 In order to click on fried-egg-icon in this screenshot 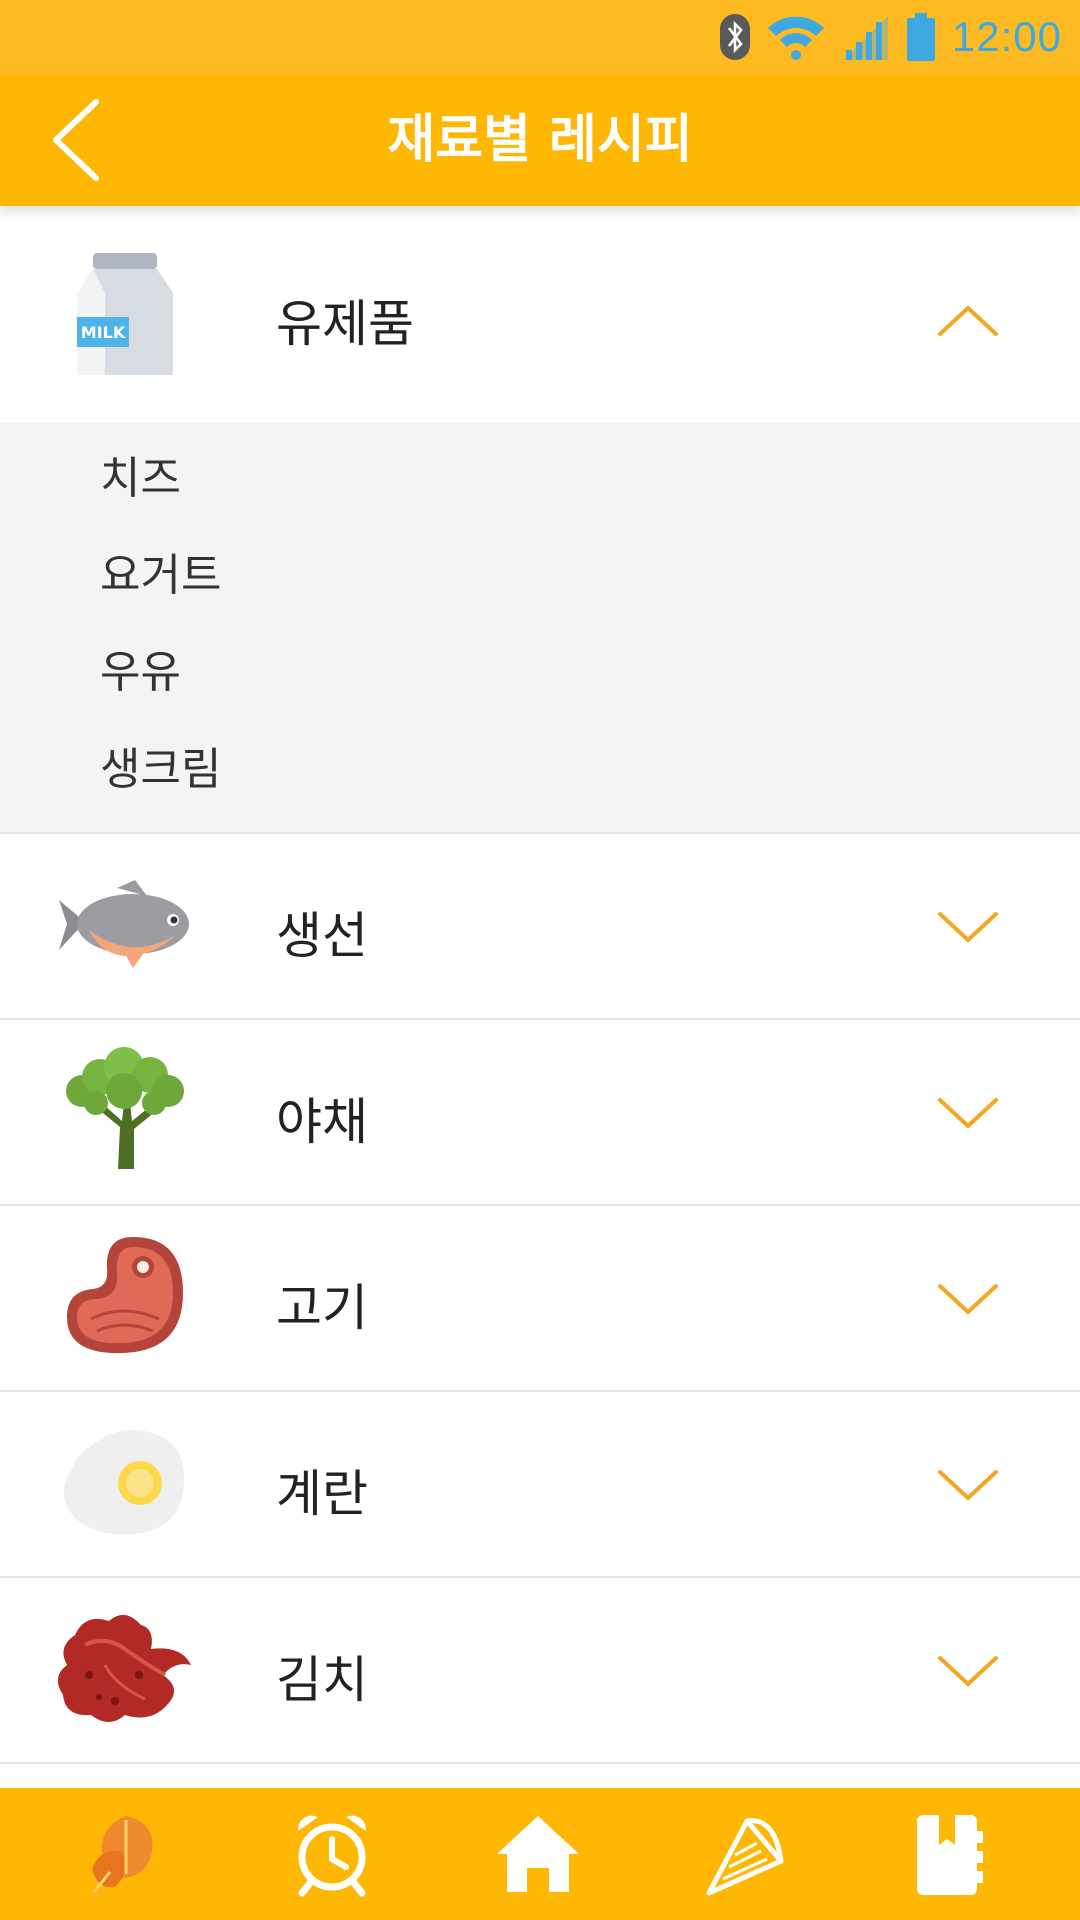, I will do `click(125, 1481)`.